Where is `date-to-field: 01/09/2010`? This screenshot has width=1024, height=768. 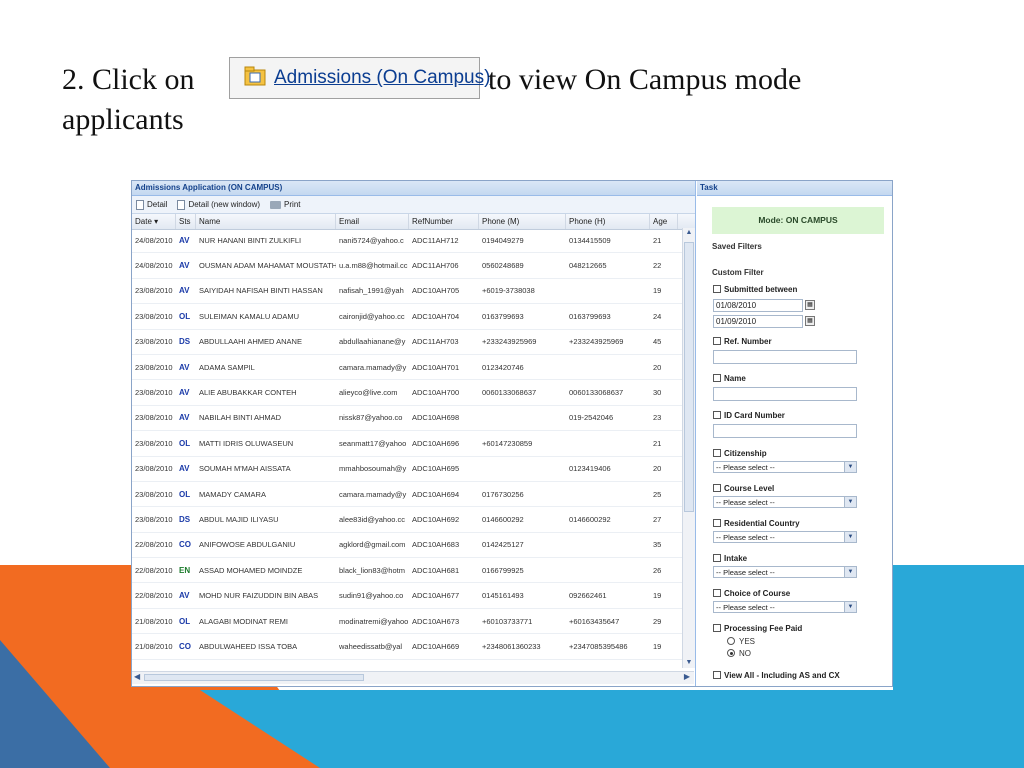
date-to-field: 01/09/2010 is located at coordinates (758, 321).